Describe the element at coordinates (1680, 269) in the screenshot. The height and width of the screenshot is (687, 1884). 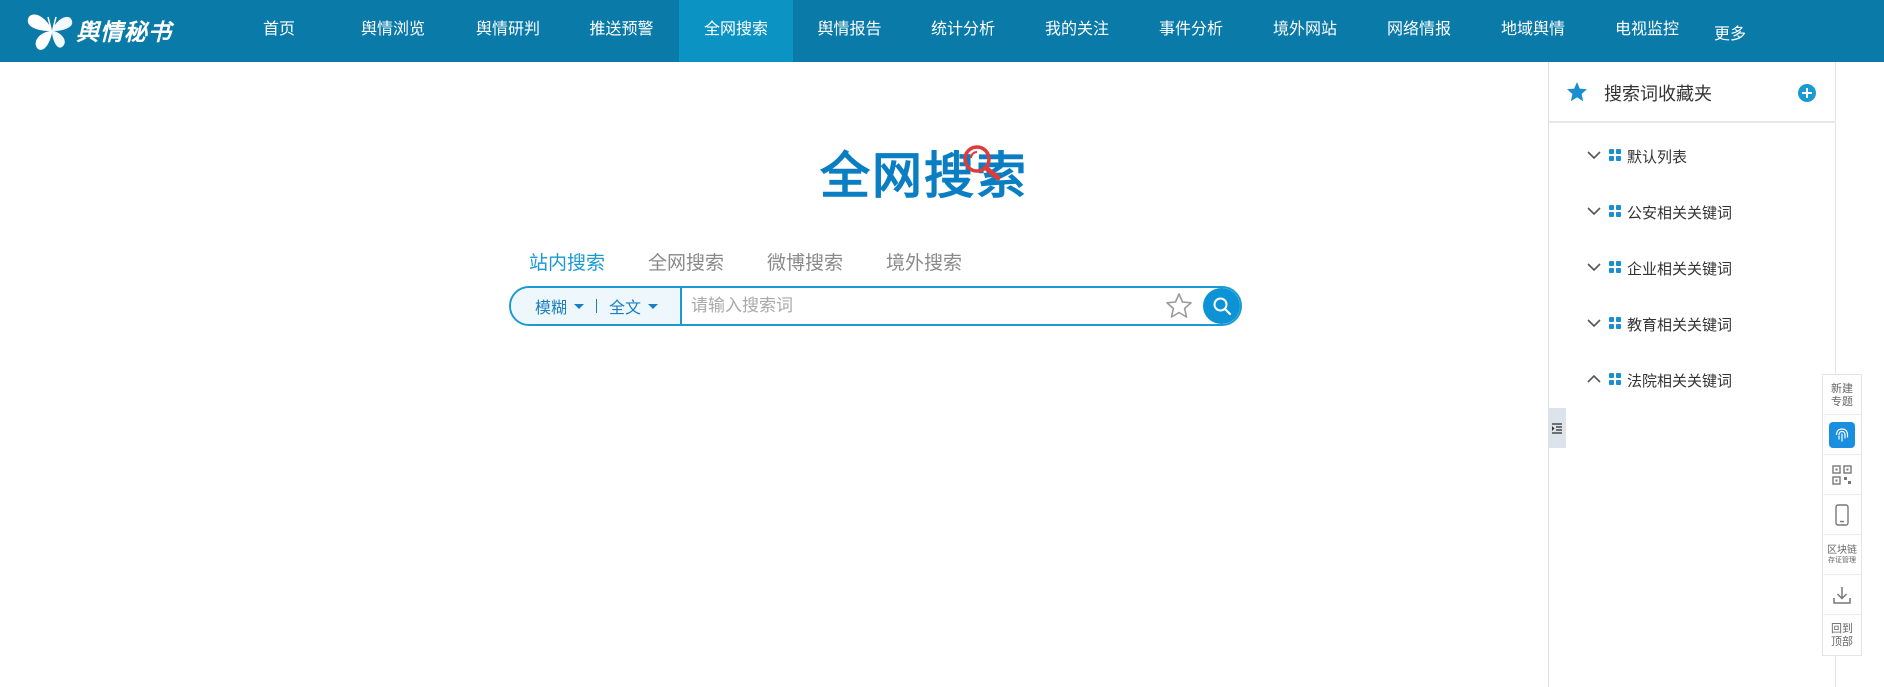
I see `favorites-item-label: 企业相关关键词` at that location.